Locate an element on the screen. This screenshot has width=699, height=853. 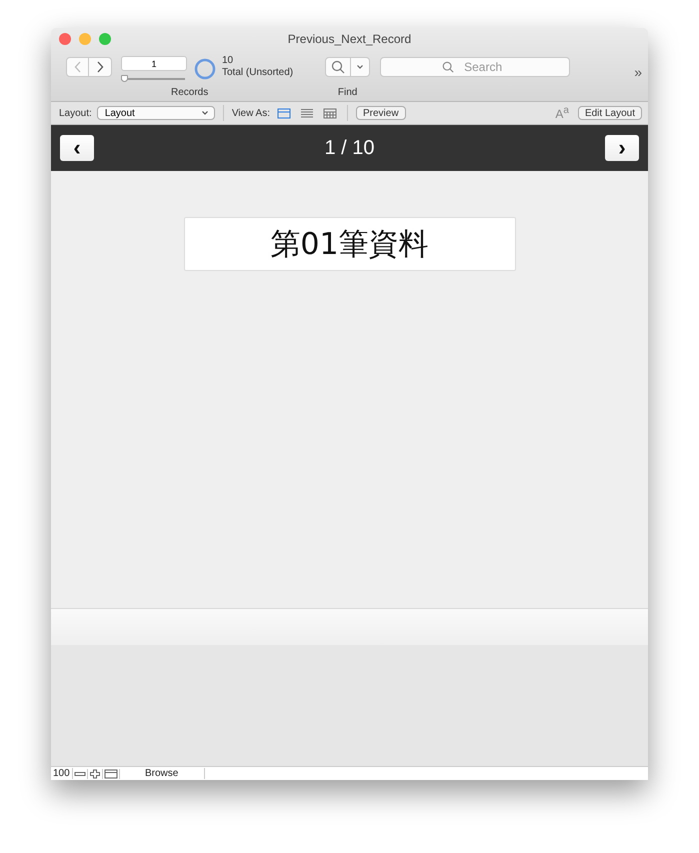
zoom-out-icon is located at coordinates (80, 773).